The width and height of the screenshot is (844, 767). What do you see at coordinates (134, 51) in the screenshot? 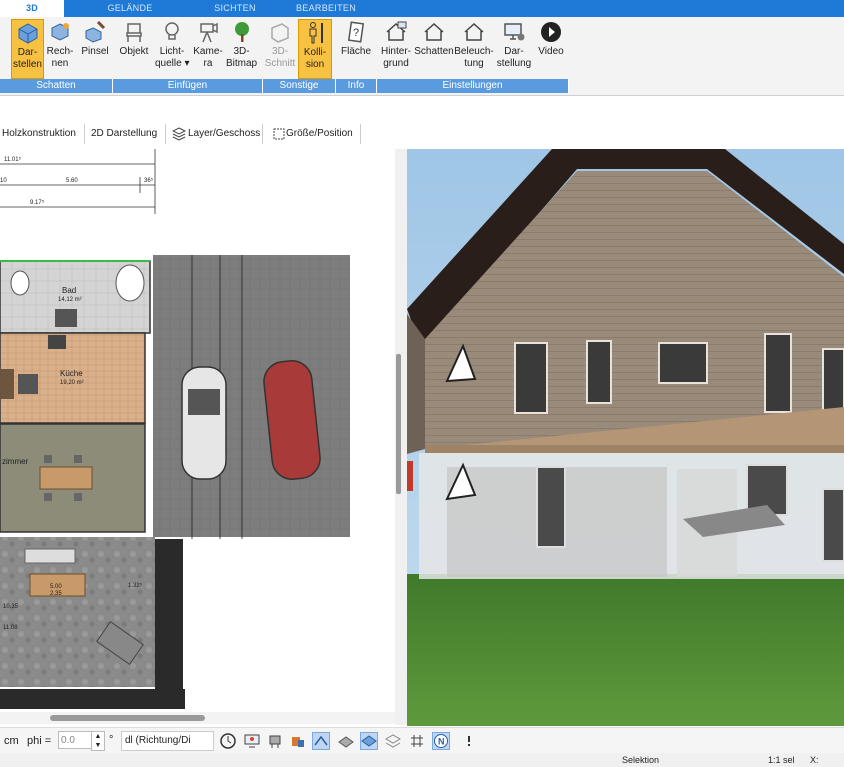
I see `button-label: Objekt` at bounding box center [134, 51].